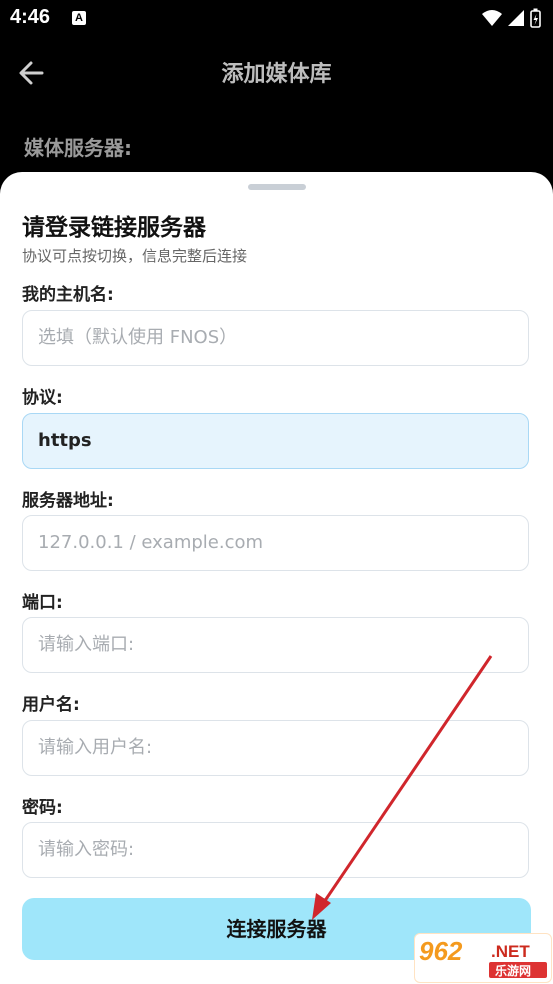 This screenshot has height=984, width=553. I want to click on hostname-label: 我的主机名:, so click(68, 295).